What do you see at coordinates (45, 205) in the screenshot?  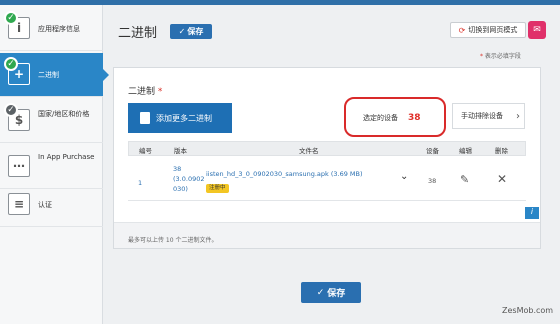 I see `sidebar-item-label: 认证` at bounding box center [45, 205].